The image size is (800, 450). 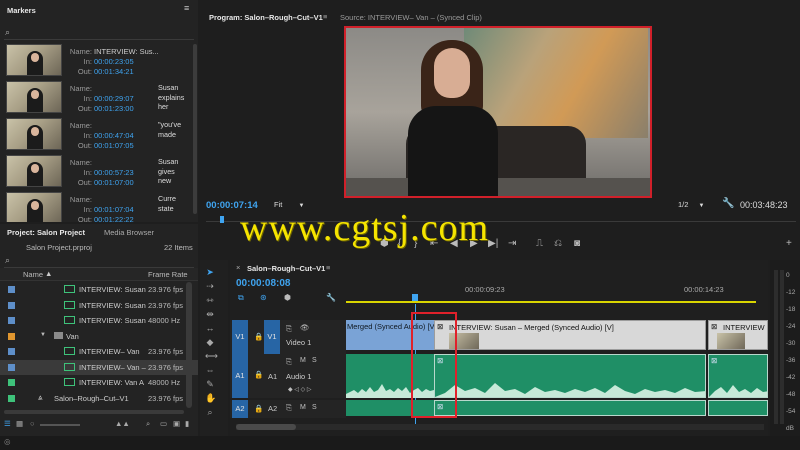 What do you see at coordinates (114, 145) in the screenshot?
I see `marker-out-time: 00:01:07:05` at bounding box center [114, 145].